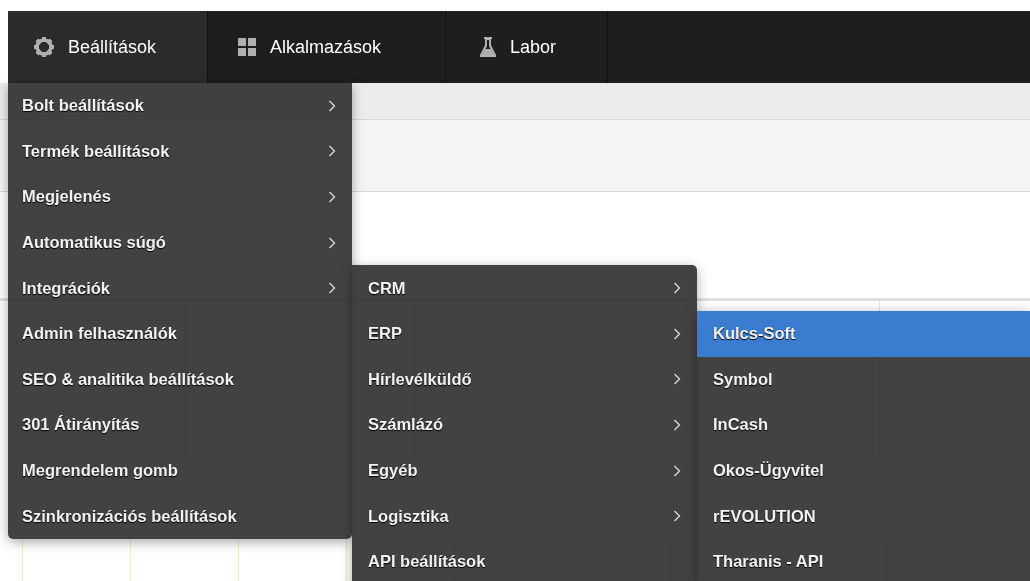 This screenshot has height=581, width=1030. I want to click on menu-item: Megjelenés, so click(180, 197).